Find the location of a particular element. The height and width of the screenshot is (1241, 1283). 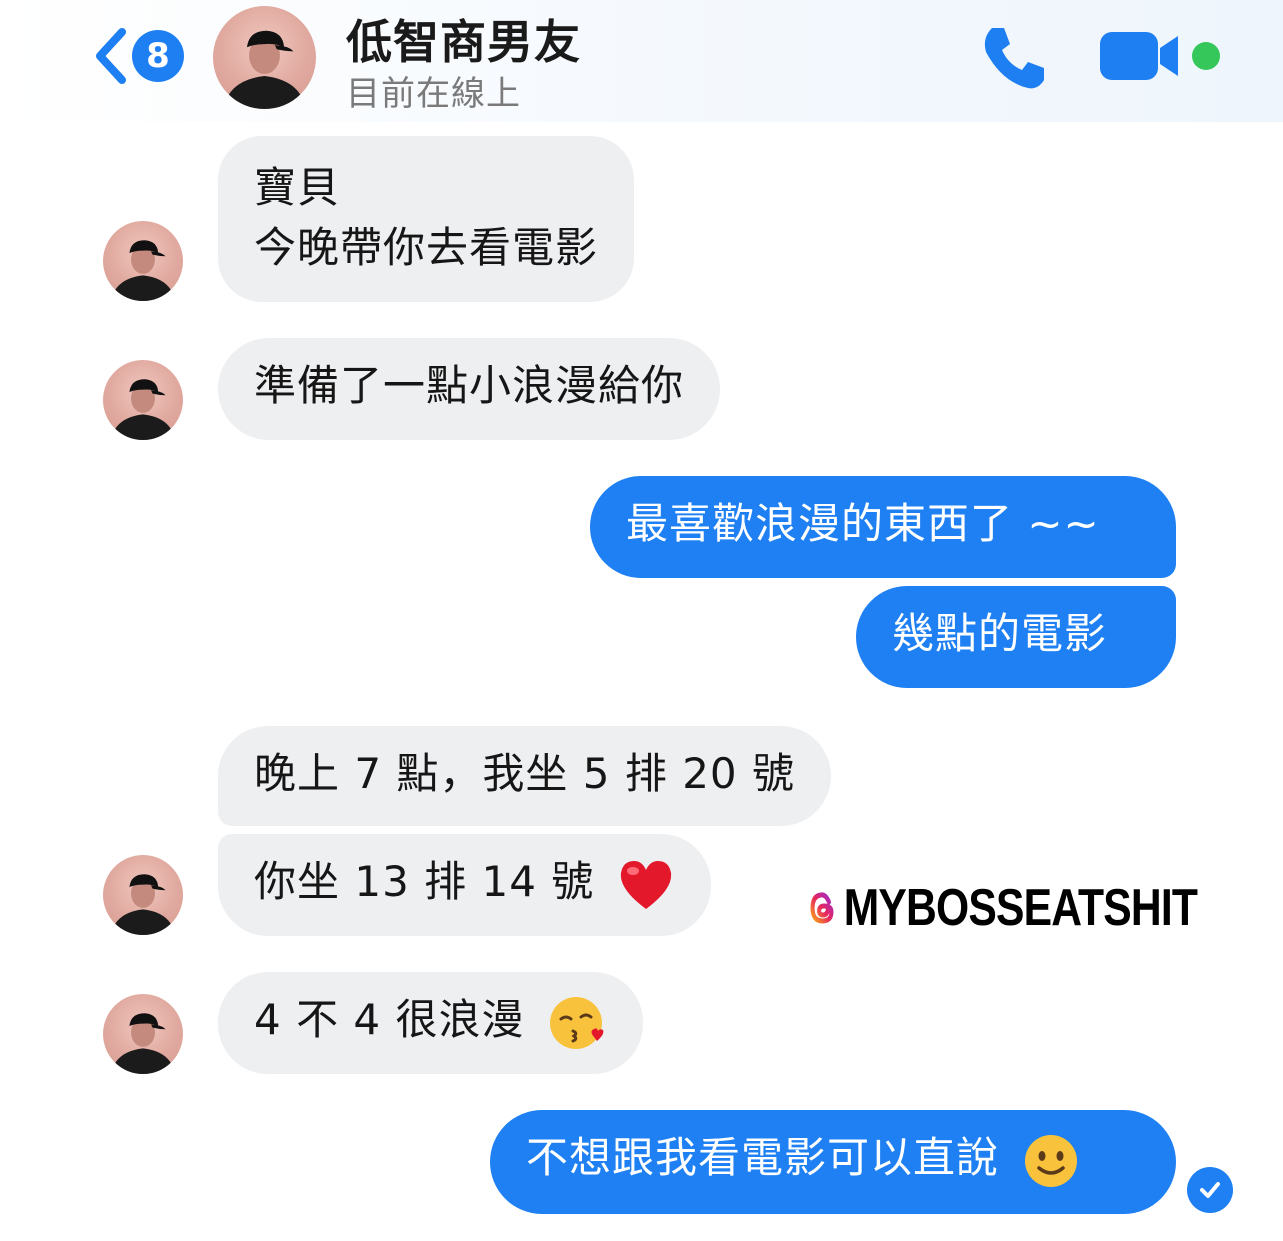

unread-count-badge: 8 is located at coordinates (158, 56).